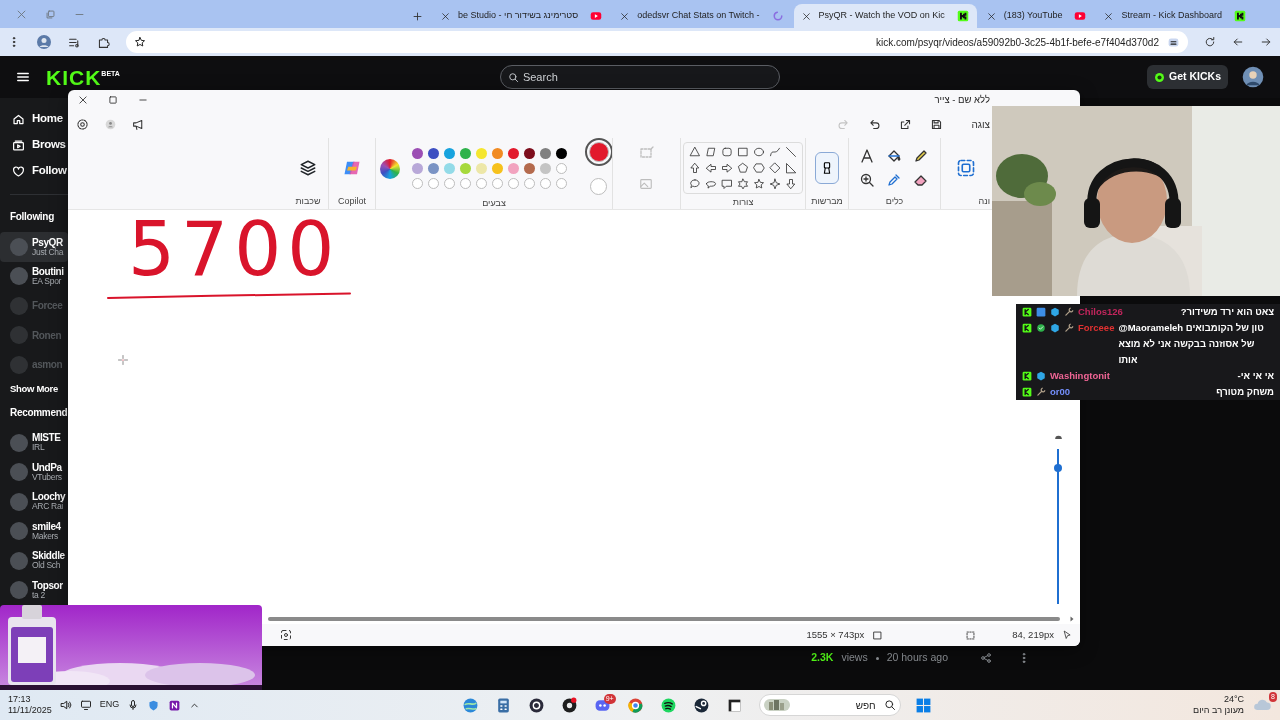 This screenshot has width=1280, height=720. Describe the element at coordinates (791, 152) in the screenshot. I see `line-shape-icon` at that location.